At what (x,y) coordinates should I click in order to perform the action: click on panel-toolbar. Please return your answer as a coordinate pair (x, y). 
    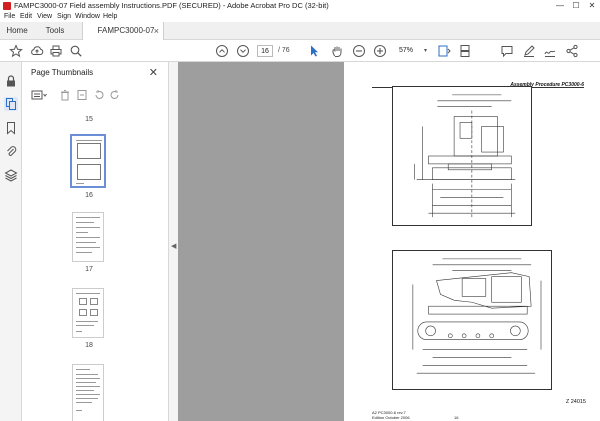
    Looking at the image, I should click on (95, 95).